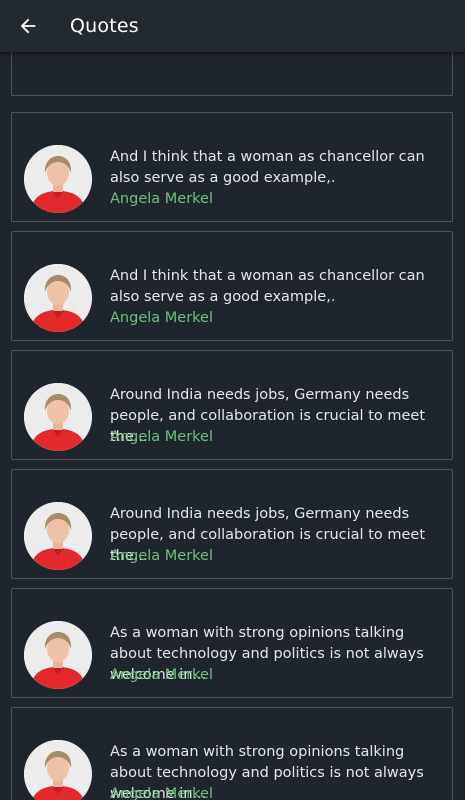 This screenshot has height=800, width=465. Describe the element at coordinates (232, 74) in the screenshot. I see `quote-card-partial` at that location.